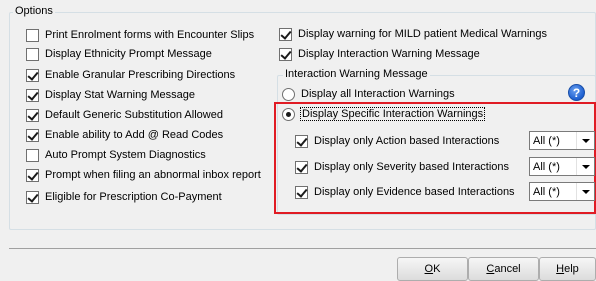 This screenshot has width=596, height=281. I want to click on option-add-read-codes: Enable ability to Add @ Read Codes, so click(124, 135).